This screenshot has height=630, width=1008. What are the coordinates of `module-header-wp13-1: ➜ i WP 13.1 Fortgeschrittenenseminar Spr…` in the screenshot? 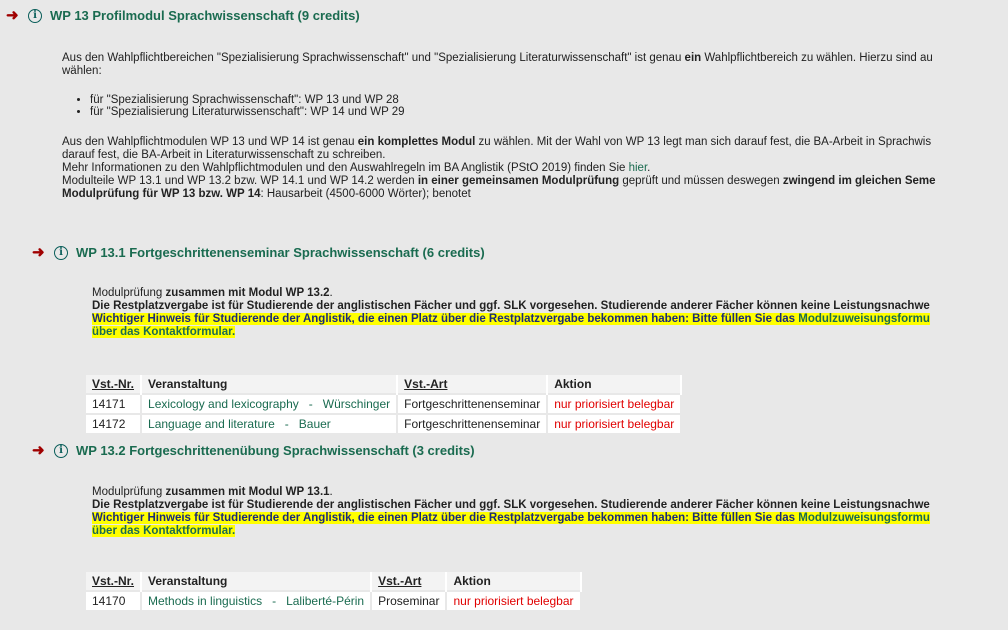 It's located at (258, 253).